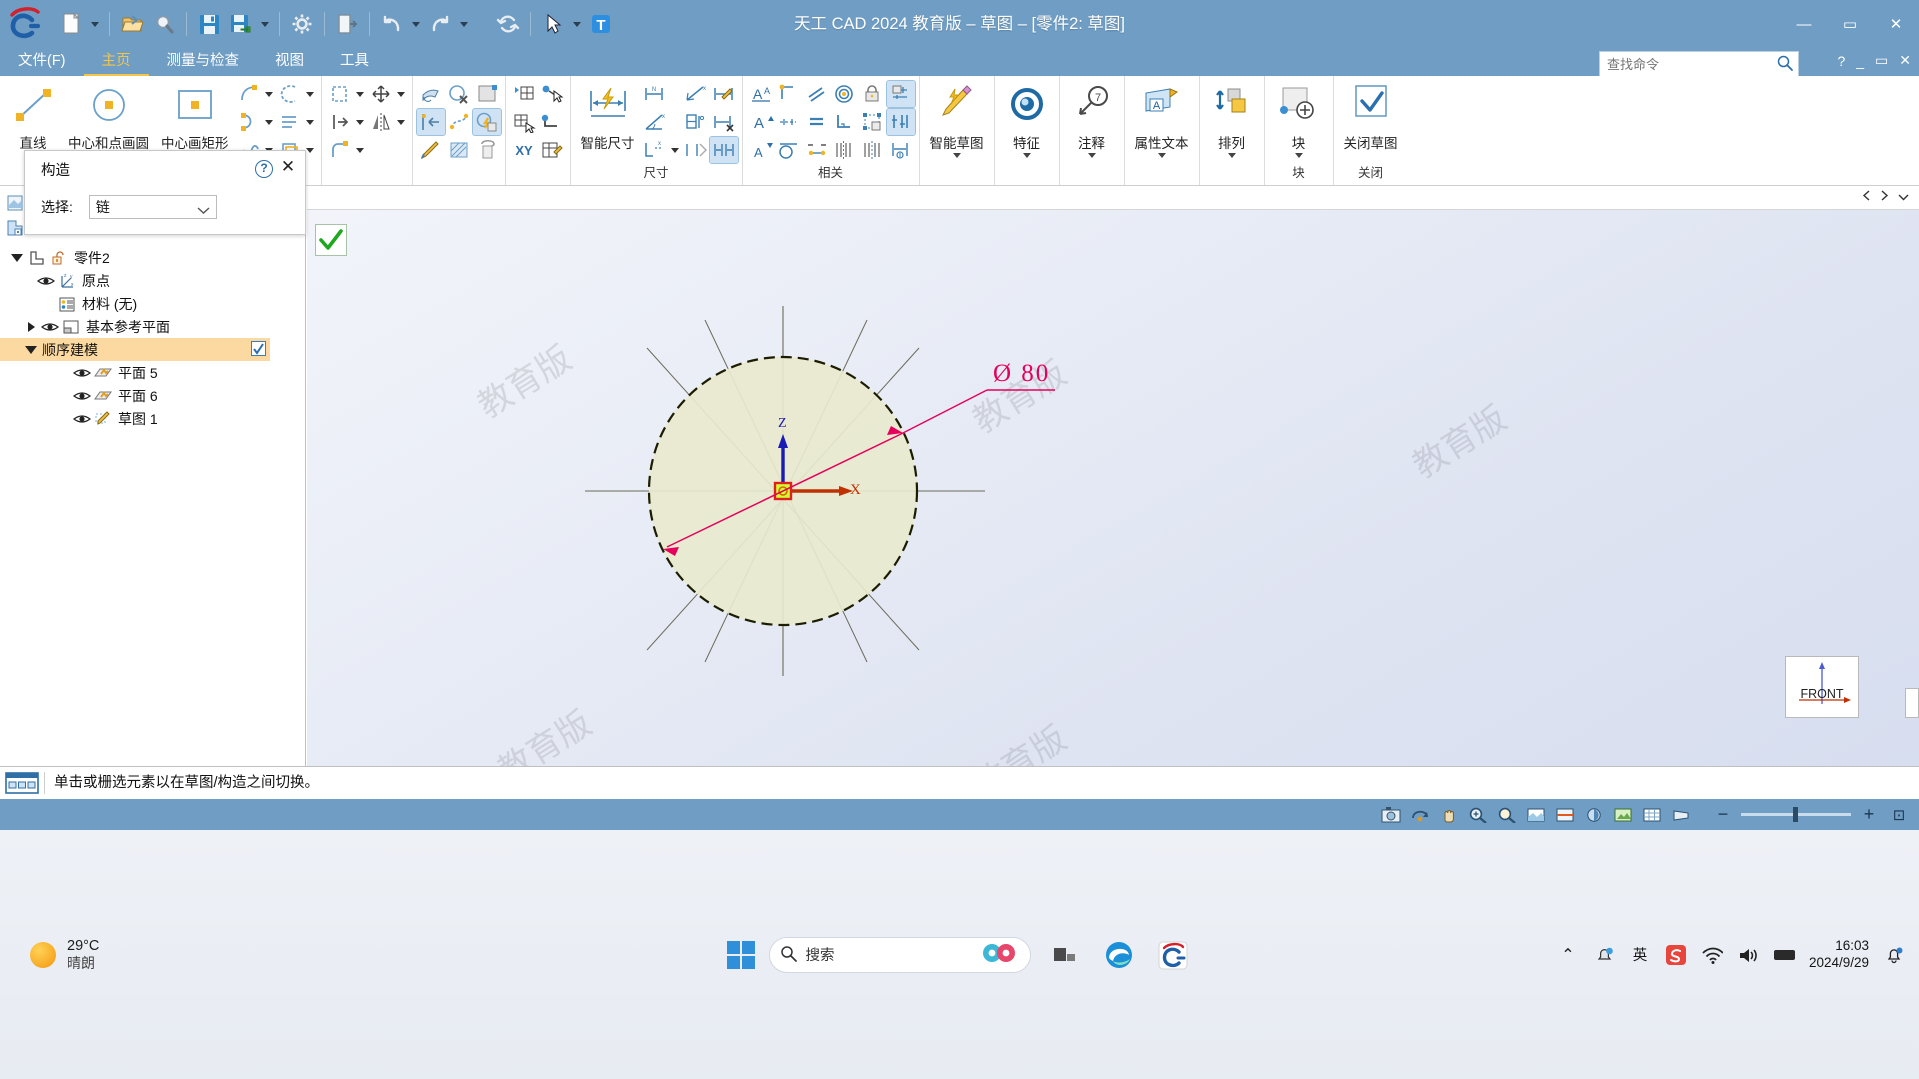  What do you see at coordinates (957, 119) in the screenshot?
I see `smart-sketch-button: 智能草图` at bounding box center [957, 119].